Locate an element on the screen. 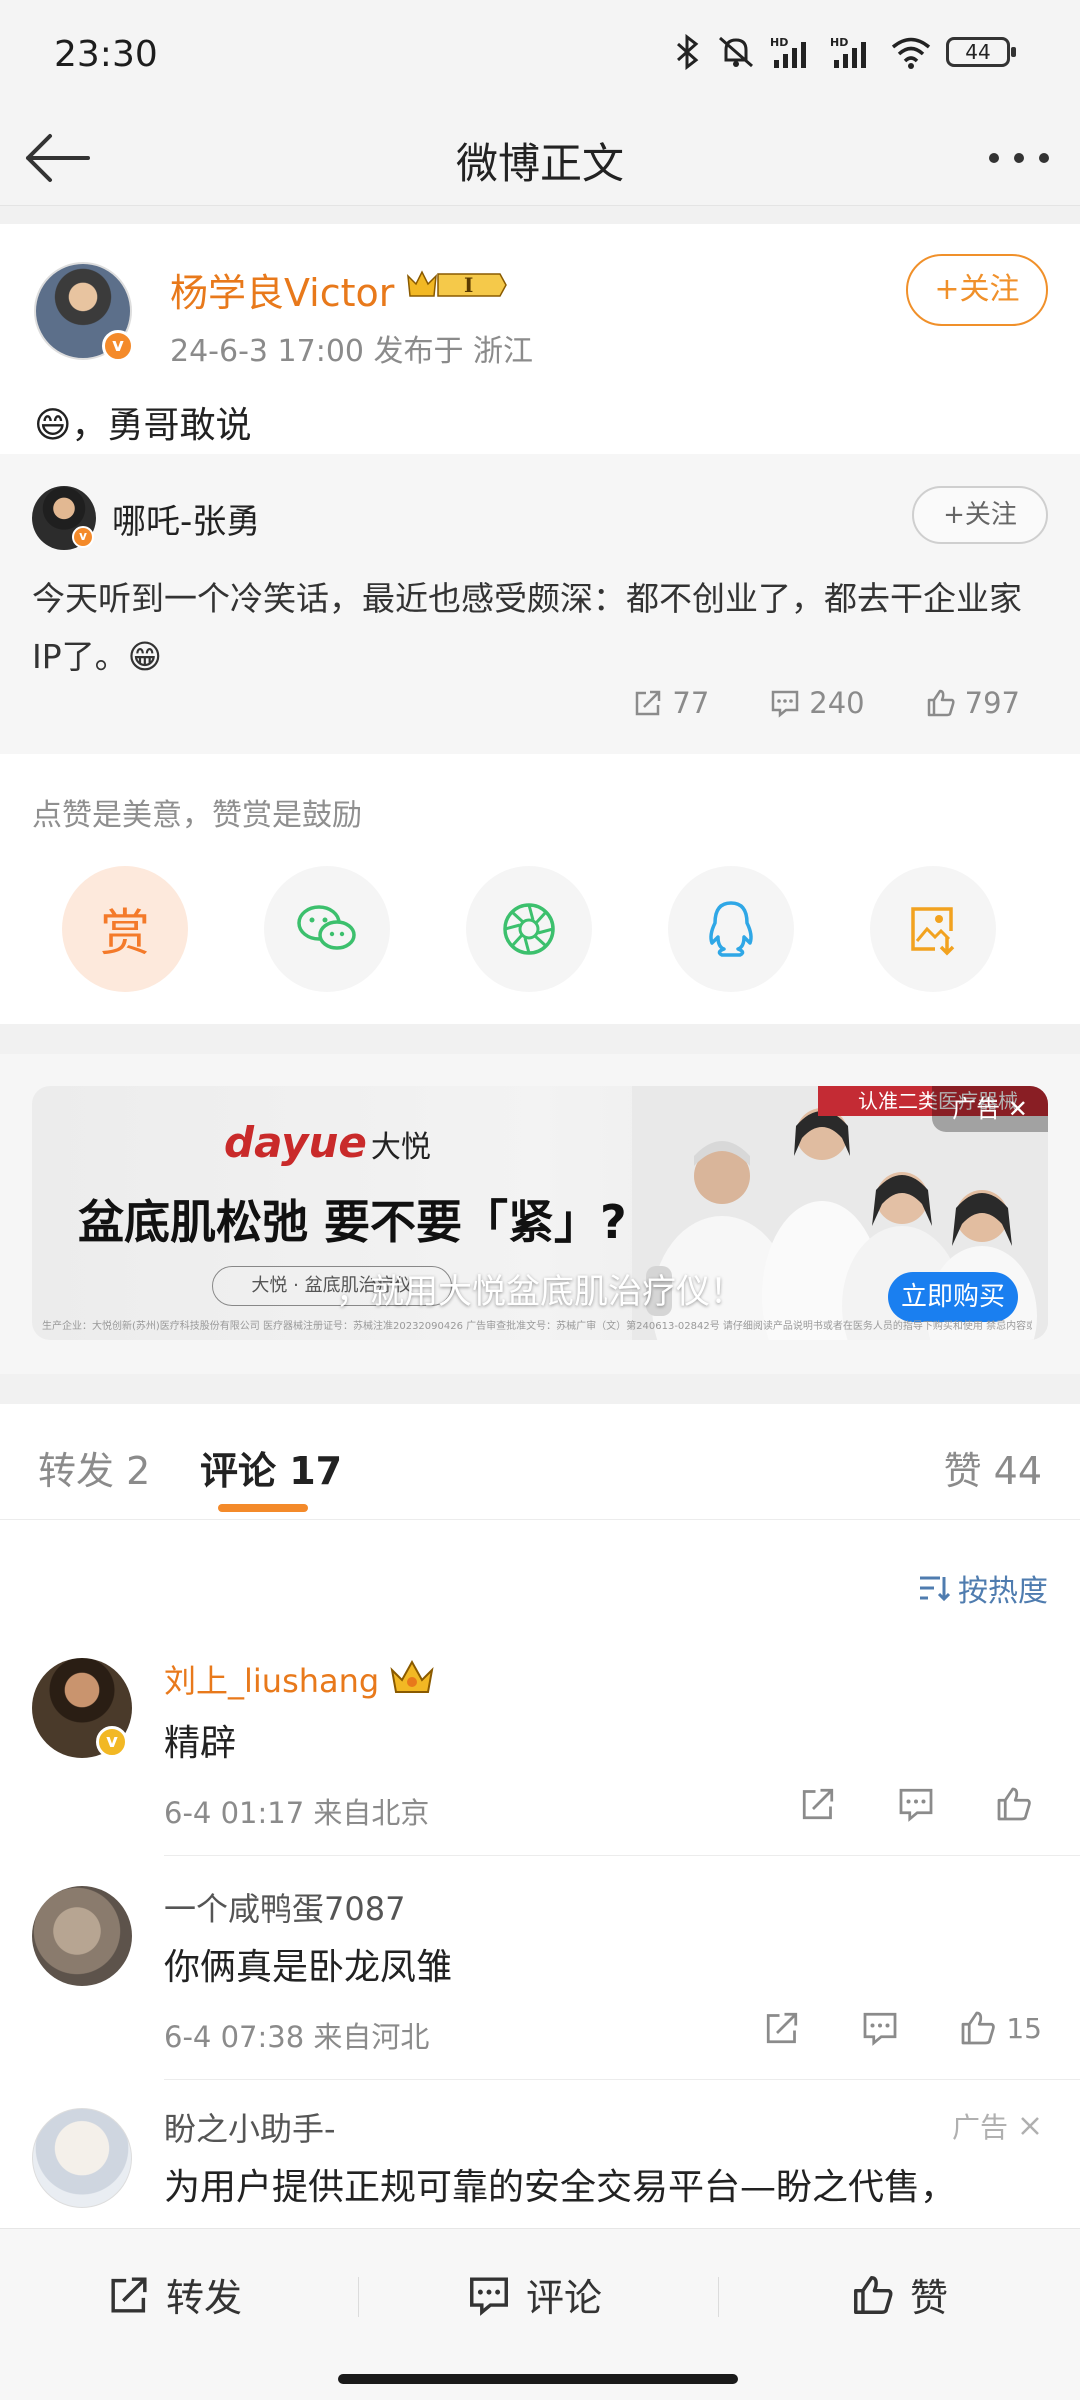  comment-actions is located at coordinates (920, 1804).